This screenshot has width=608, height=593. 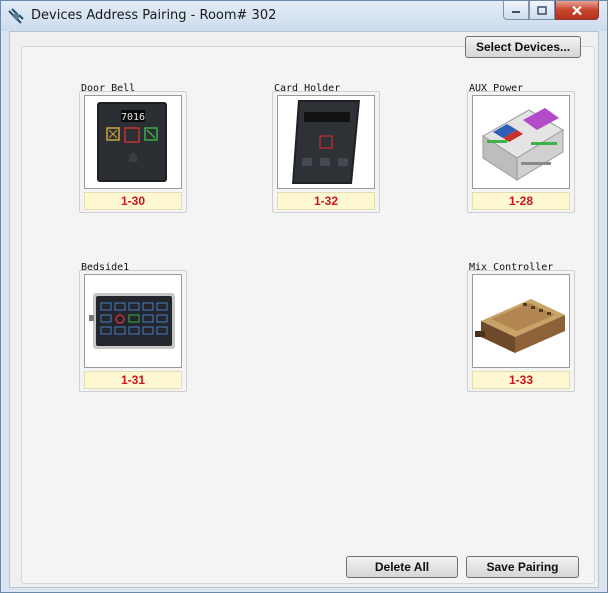 I want to click on title-bar: Devices Address Pairing - Room# 302, so click(x=304, y=16).